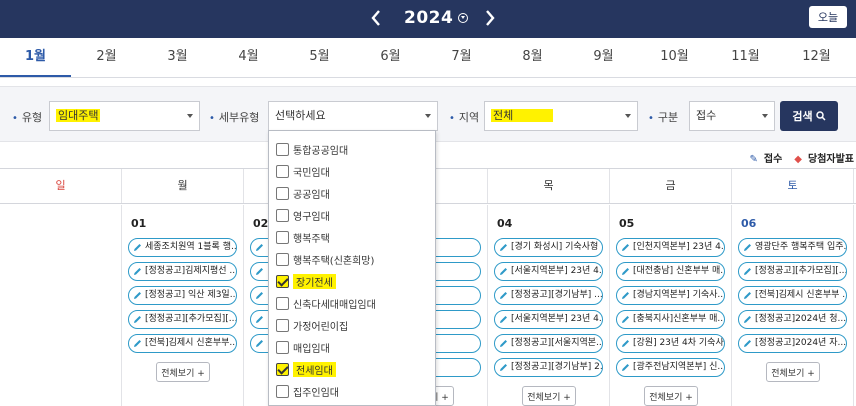 This screenshot has height=406, width=856. Describe the element at coordinates (303, 237) in the screenshot. I see `dropdown-option: 행복주택` at that location.